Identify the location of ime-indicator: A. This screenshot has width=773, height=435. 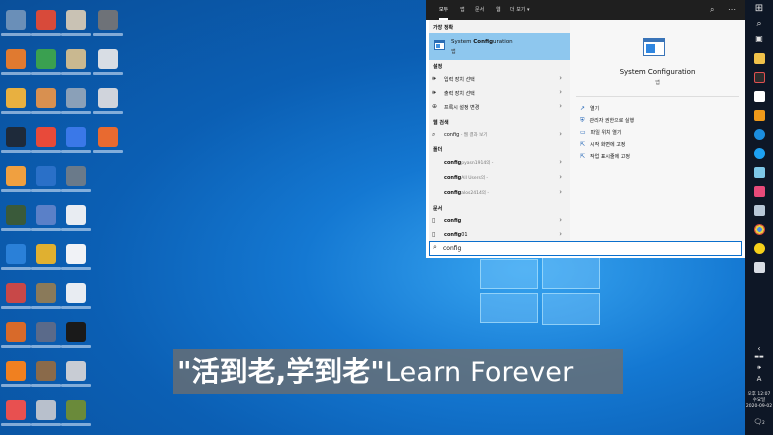
(759, 379).